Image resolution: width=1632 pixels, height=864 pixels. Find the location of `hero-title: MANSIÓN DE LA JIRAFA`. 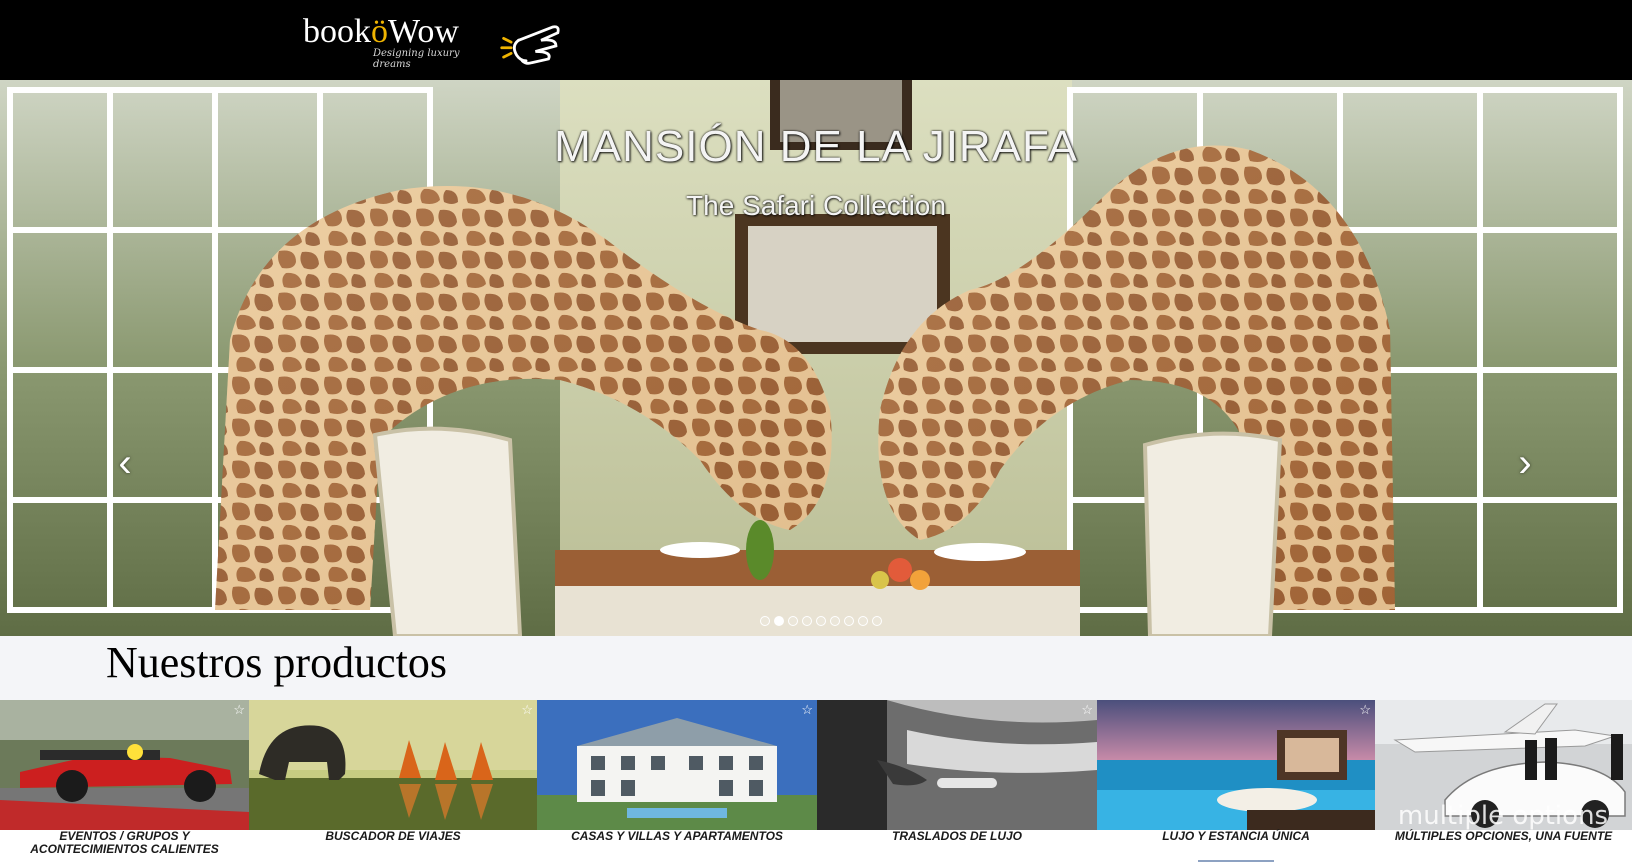

hero-title: MANSIÓN DE LA JIRAFA is located at coordinates (816, 146).